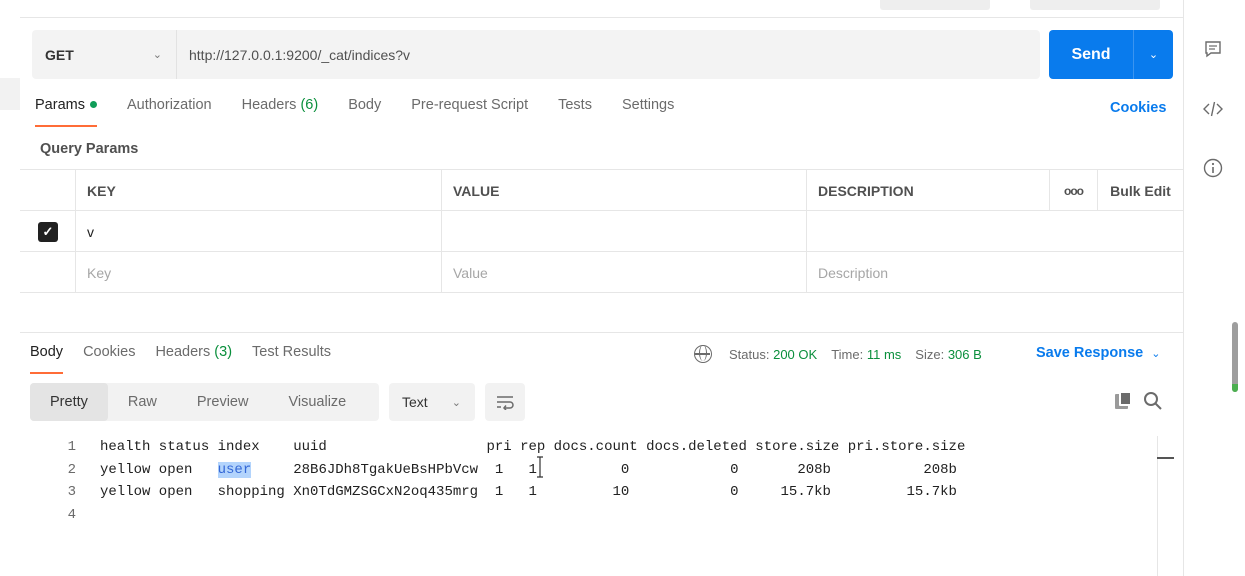 Image resolution: width=1245 pixels, height=576 pixels. I want to click on time-info: Time: 11 ms, so click(866, 354).